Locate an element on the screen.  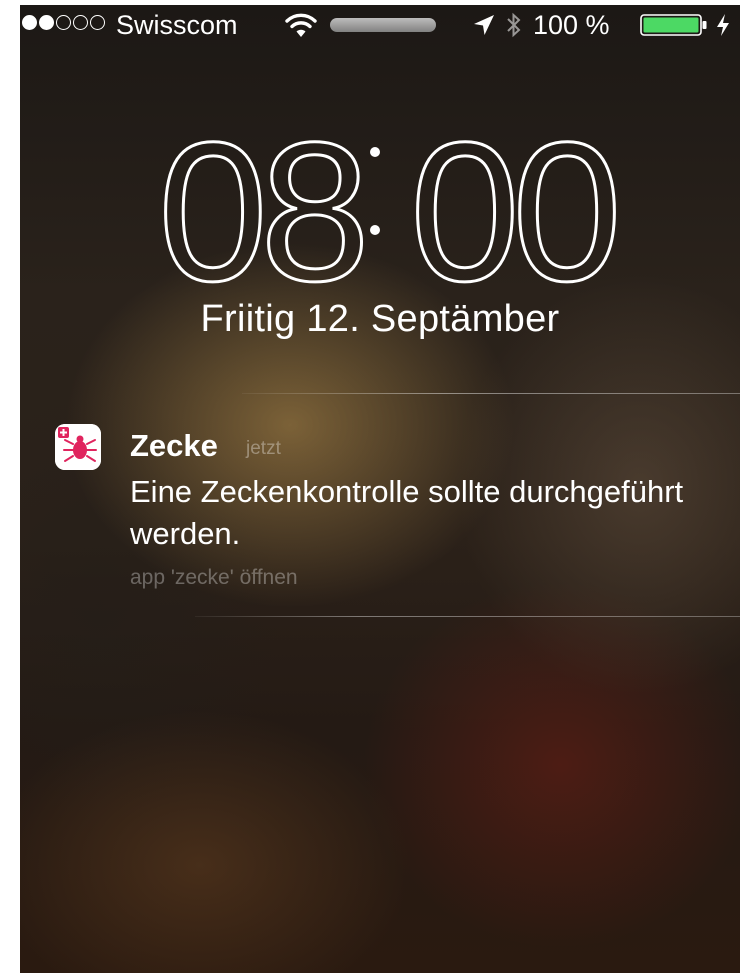
clock-hours: 08 is located at coordinates (260, 200).